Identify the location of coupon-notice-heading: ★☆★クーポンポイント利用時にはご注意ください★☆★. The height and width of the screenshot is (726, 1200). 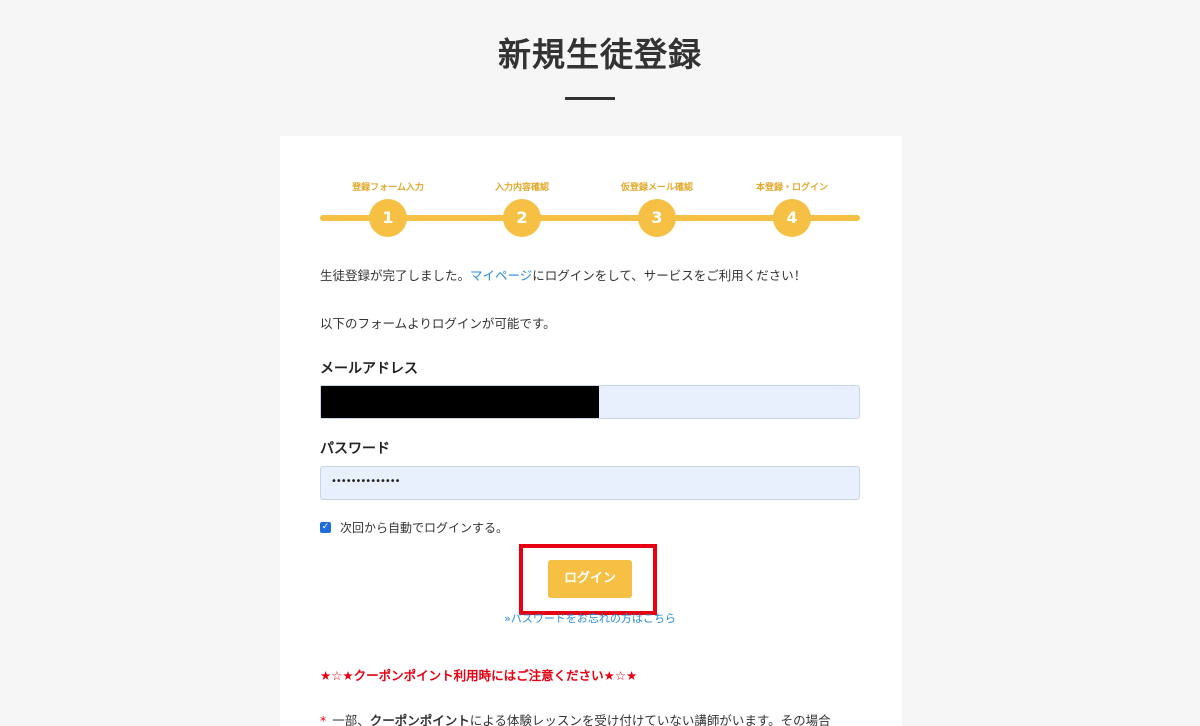
(479, 675).